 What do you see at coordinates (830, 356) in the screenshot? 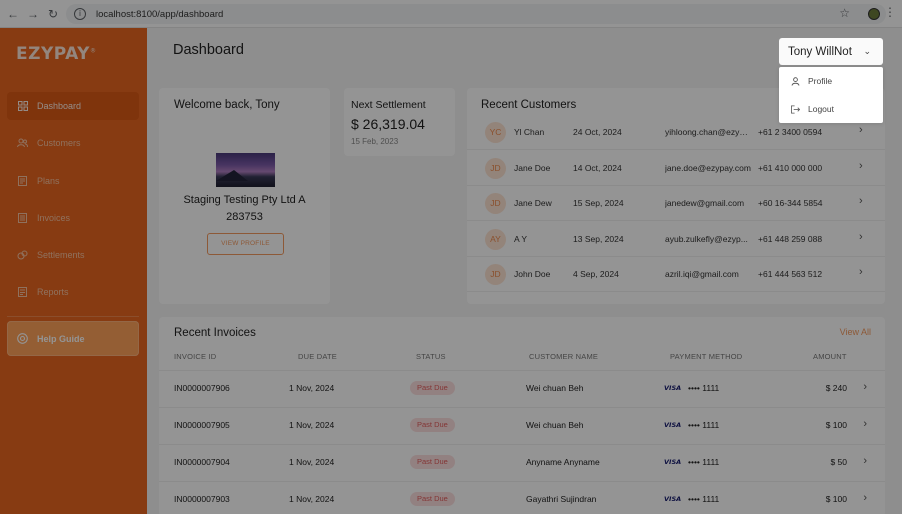
I see `column-header-amount: AMOUNT` at bounding box center [830, 356].